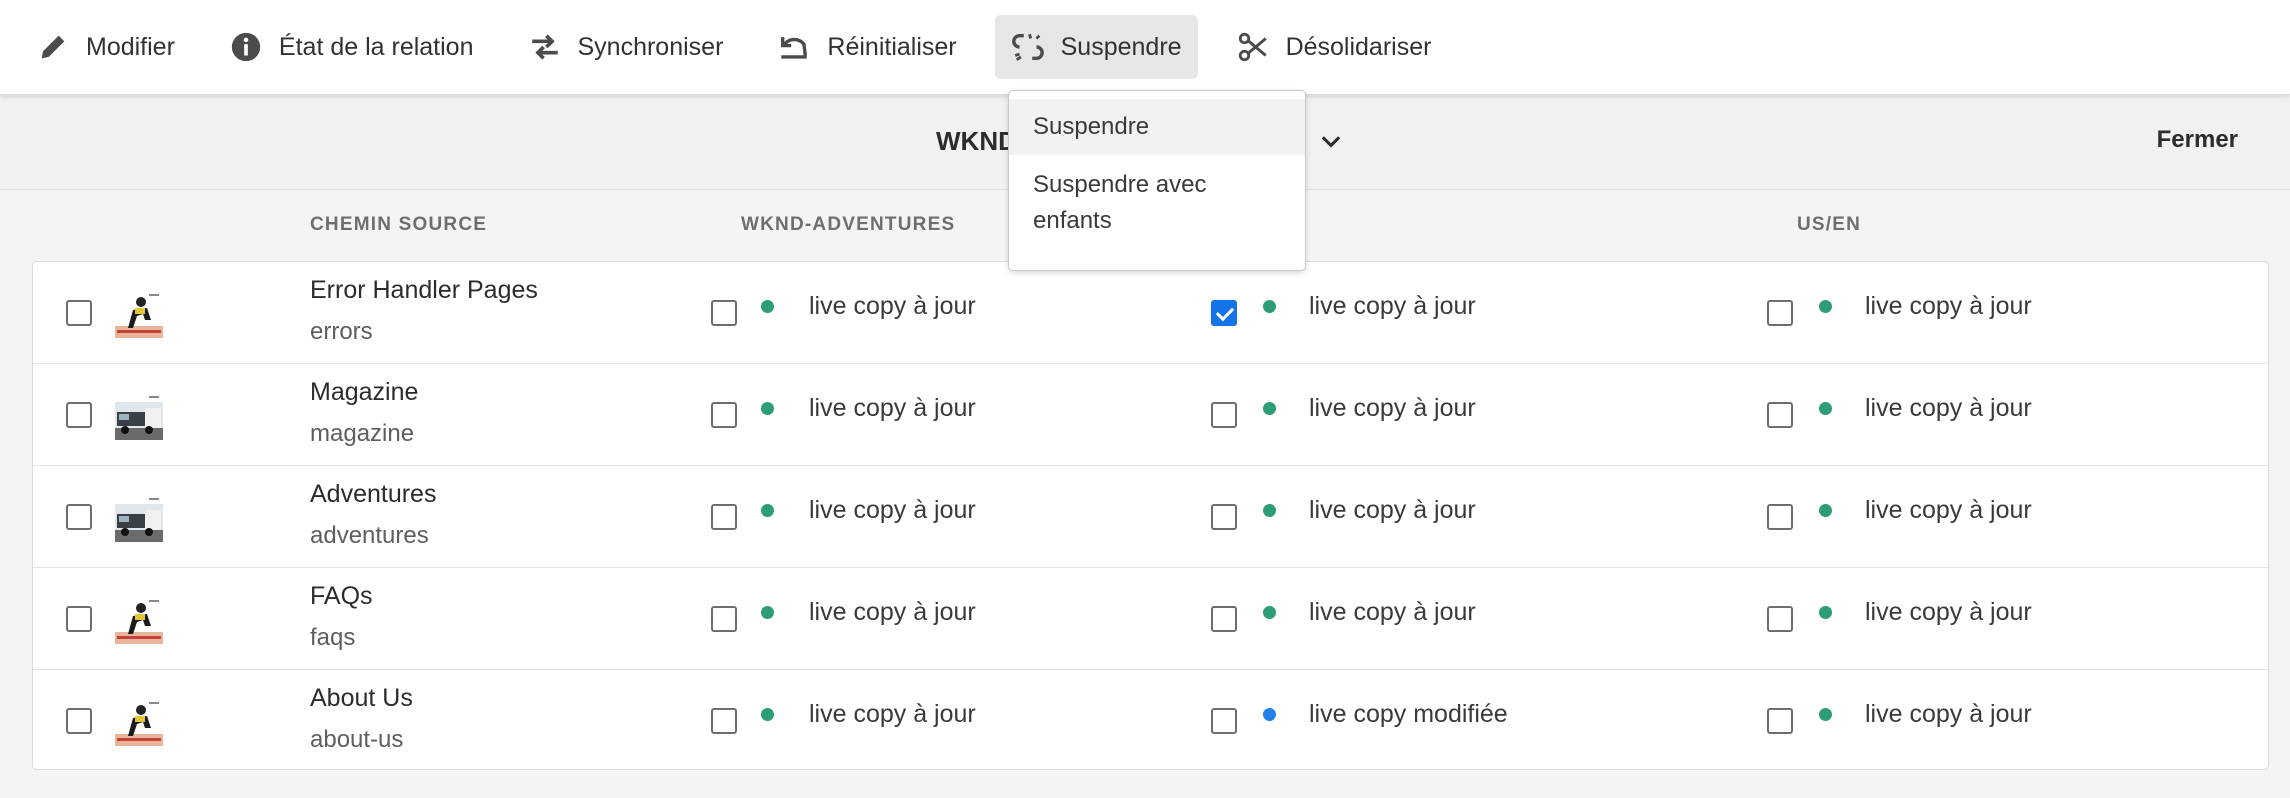 This screenshot has height=798, width=2290. I want to click on column-header-source-path: CHEMIN SOURCE, so click(399, 224).